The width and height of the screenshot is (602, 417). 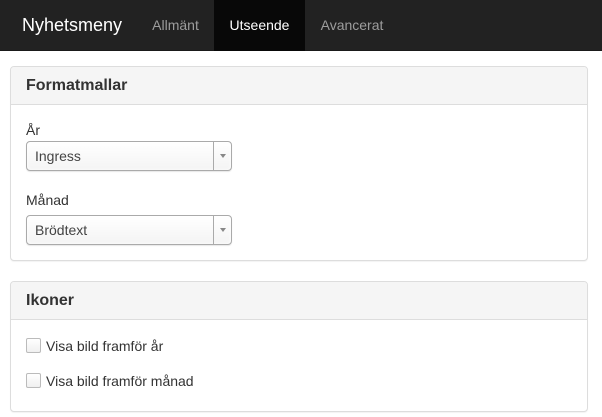 What do you see at coordinates (299, 86) in the screenshot?
I see `formats-panel-title: Formatmallar` at bounding box center [299, 86].